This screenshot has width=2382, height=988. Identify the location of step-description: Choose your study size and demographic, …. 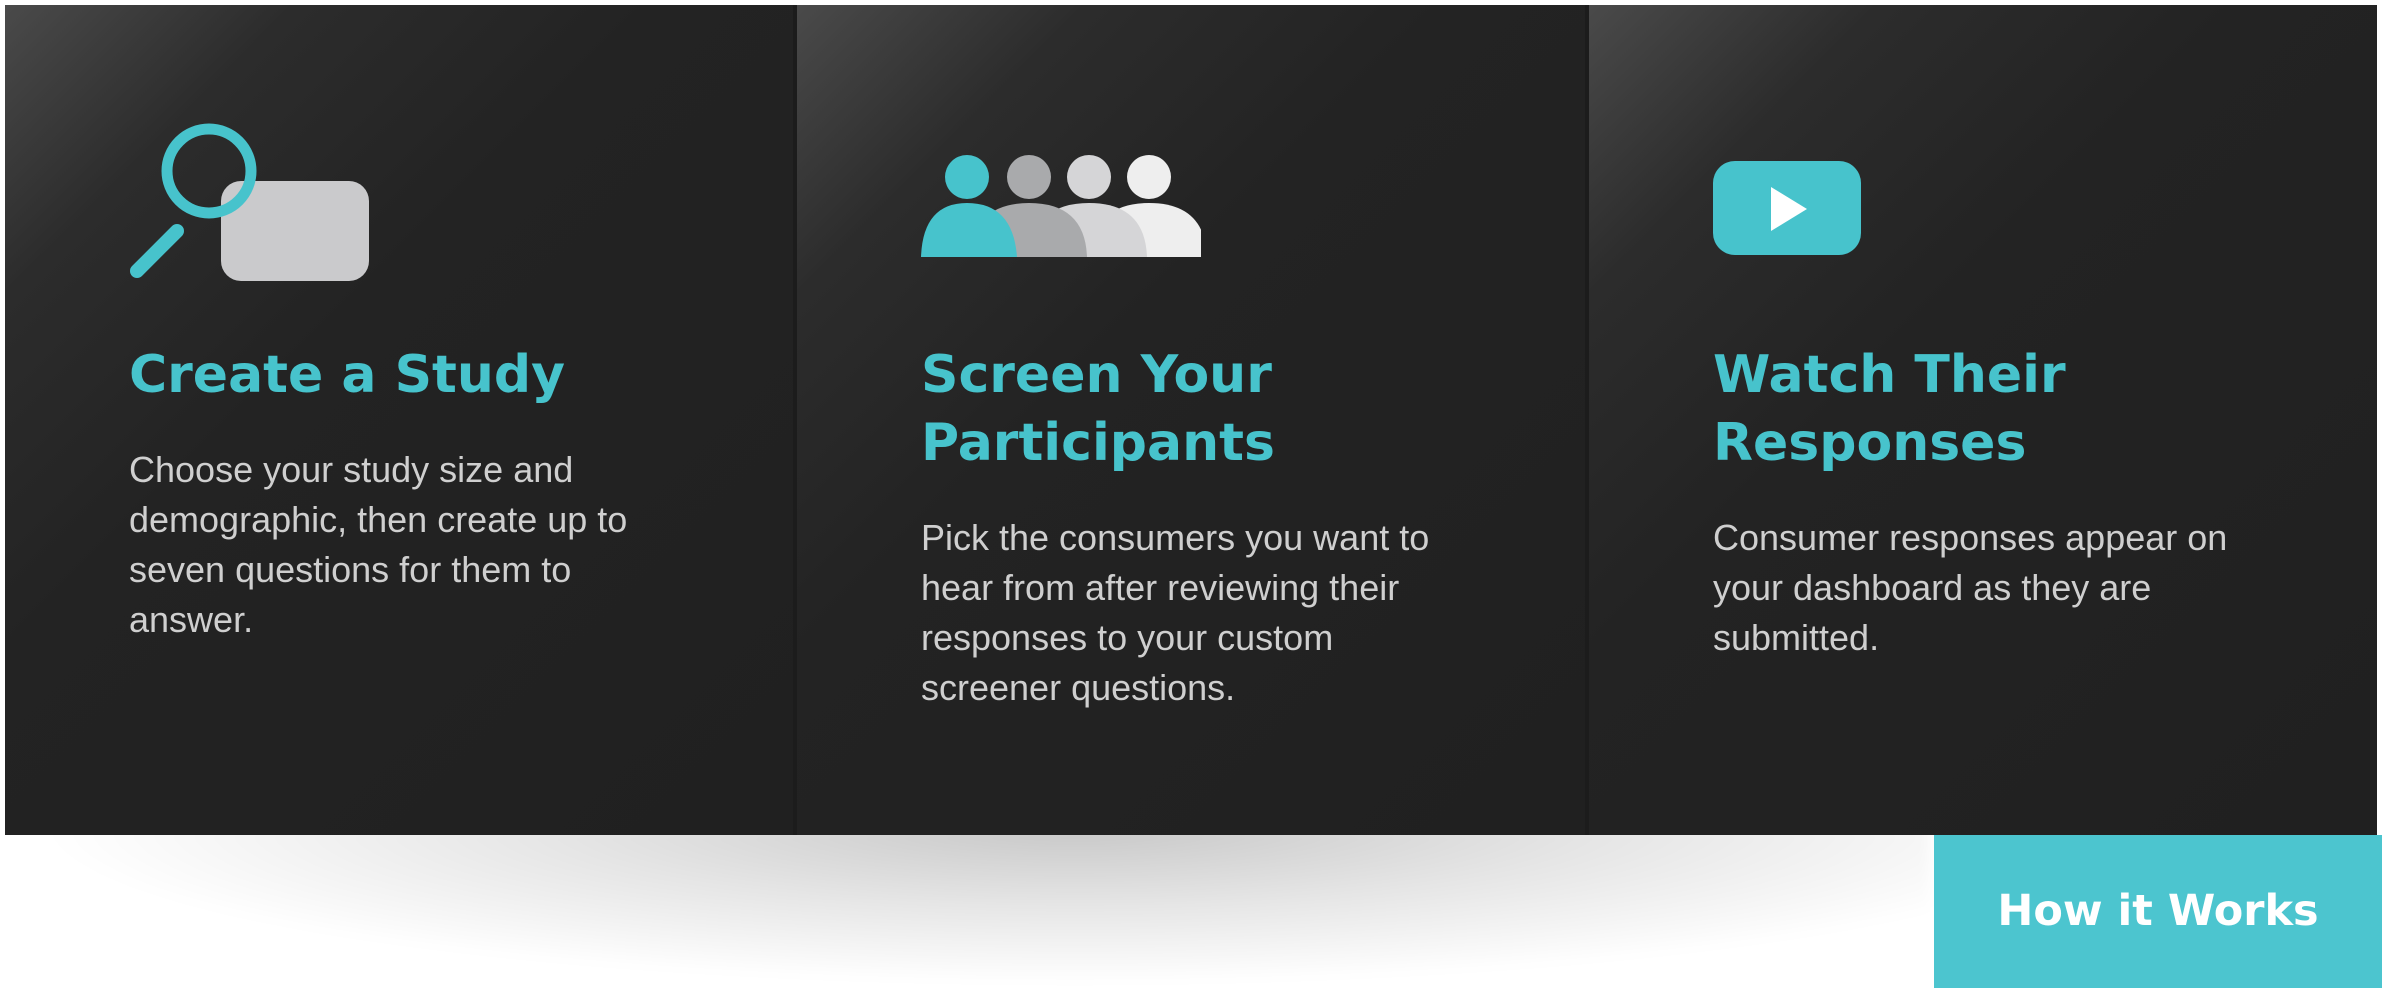
(378, 544).